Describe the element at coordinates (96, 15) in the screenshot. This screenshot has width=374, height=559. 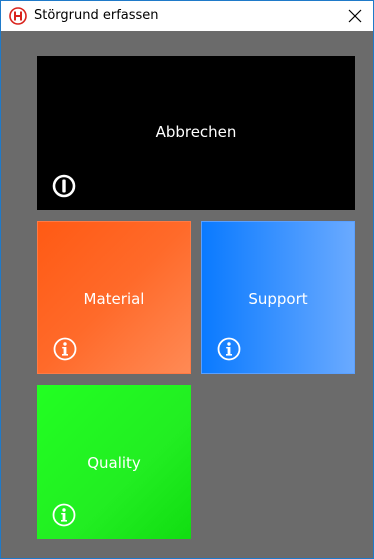
I see `window-title: Störgrund erfassen` at that location.